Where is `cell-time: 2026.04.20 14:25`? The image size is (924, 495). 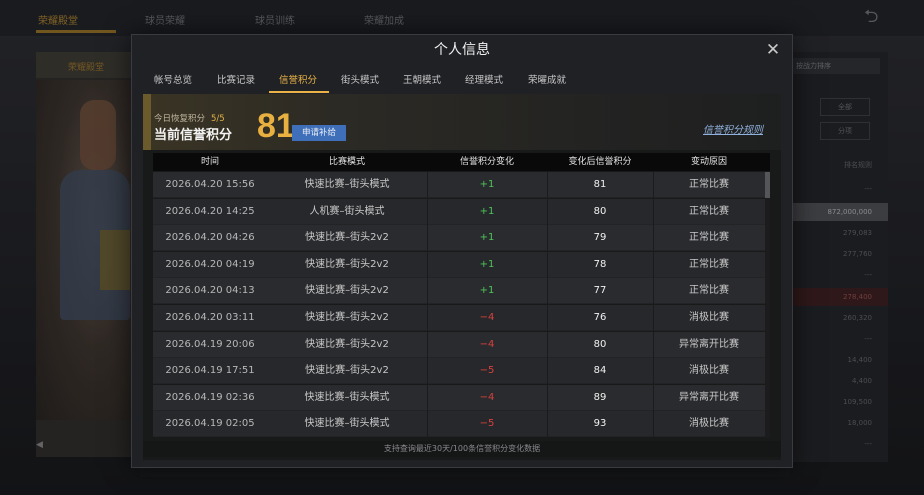 cell-time: 2026.04.20 14:25 is located at coordinates (210, 211).